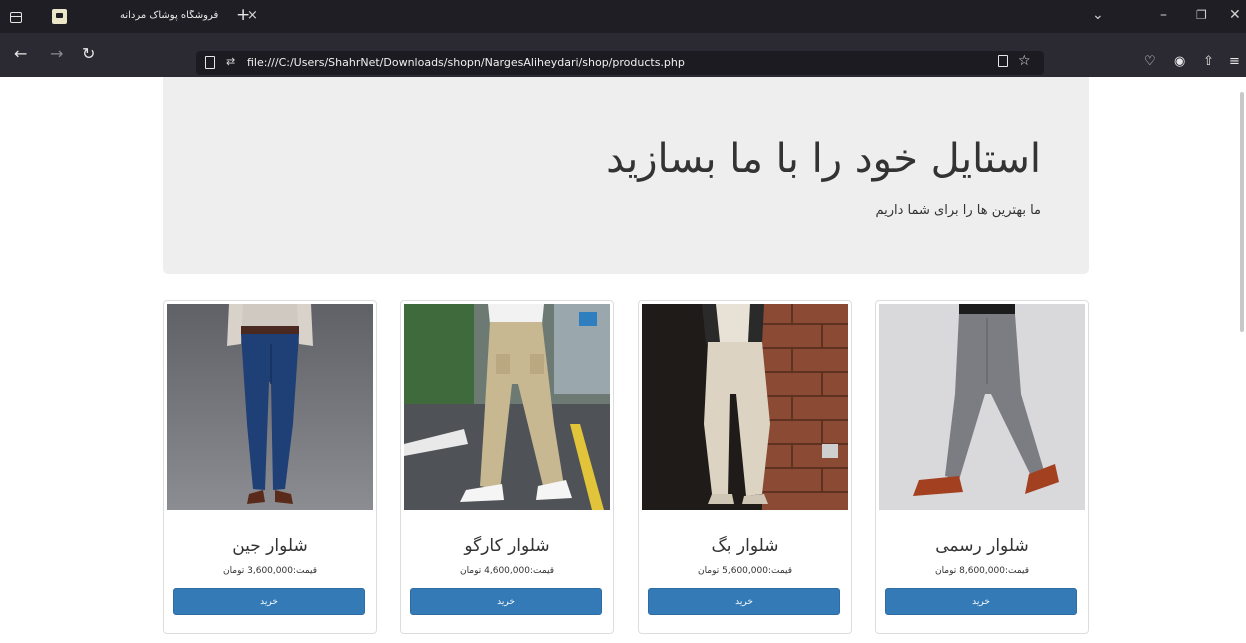  Describe the element at coordinates (1024, 61) in the screenshot. I see `bookmark-star-icon: ☆` at that location.